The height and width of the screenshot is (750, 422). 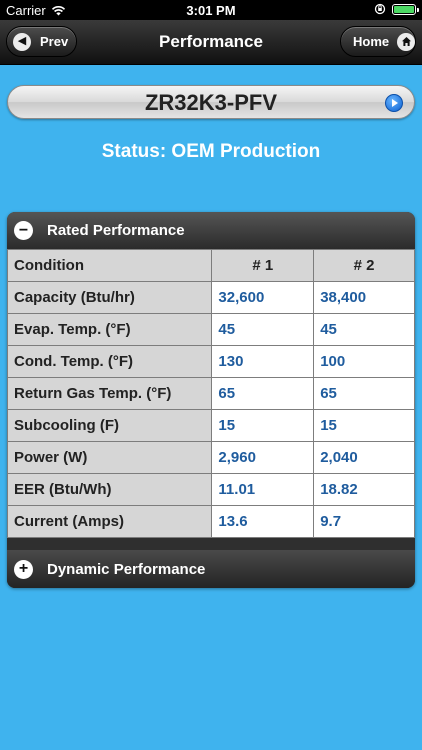 I want to click on table-row: Current (Amps) 13.6 9.7, so click(x=211, y=521).